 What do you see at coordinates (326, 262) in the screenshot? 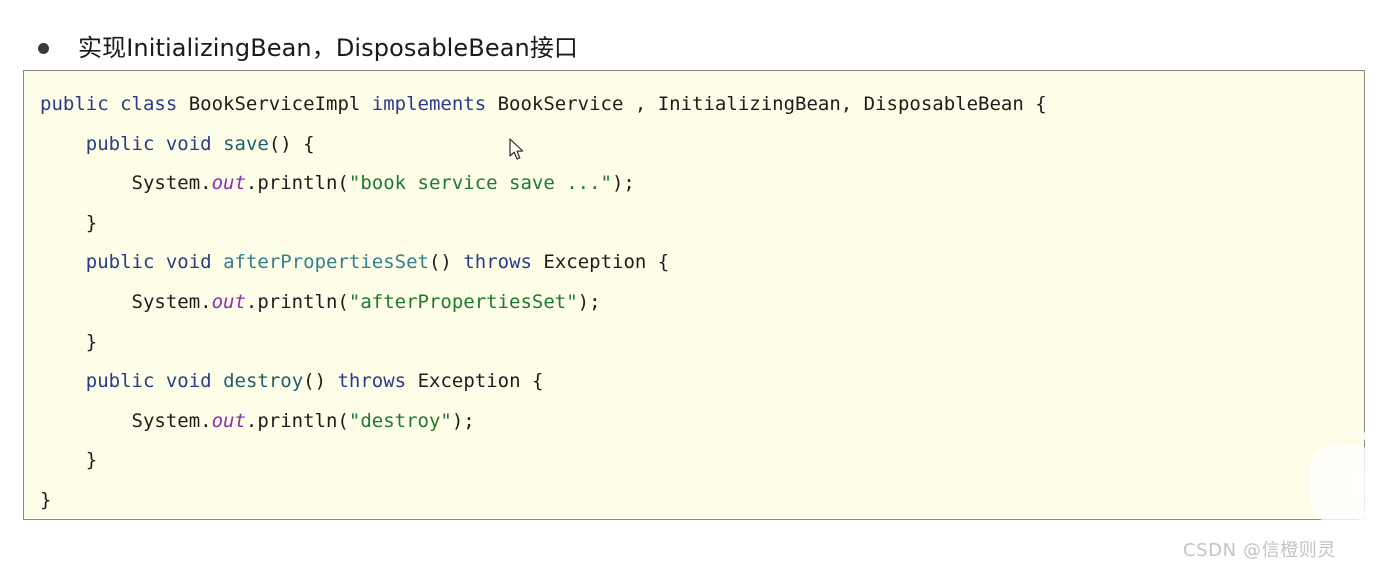
I see `code-token: afterPropertiesSet` at bounding box center [326, 262].